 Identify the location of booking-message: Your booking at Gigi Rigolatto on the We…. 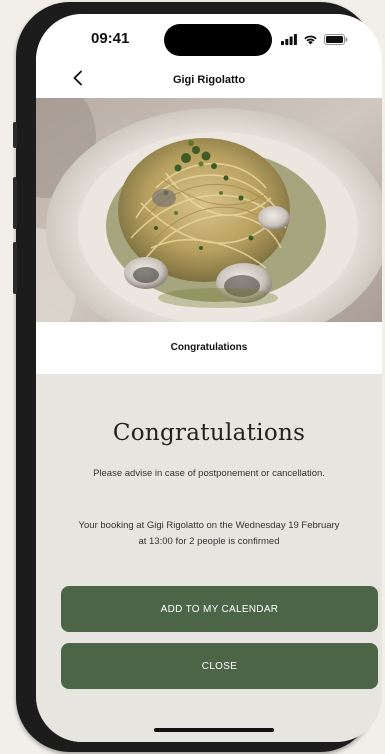
(209, 533).